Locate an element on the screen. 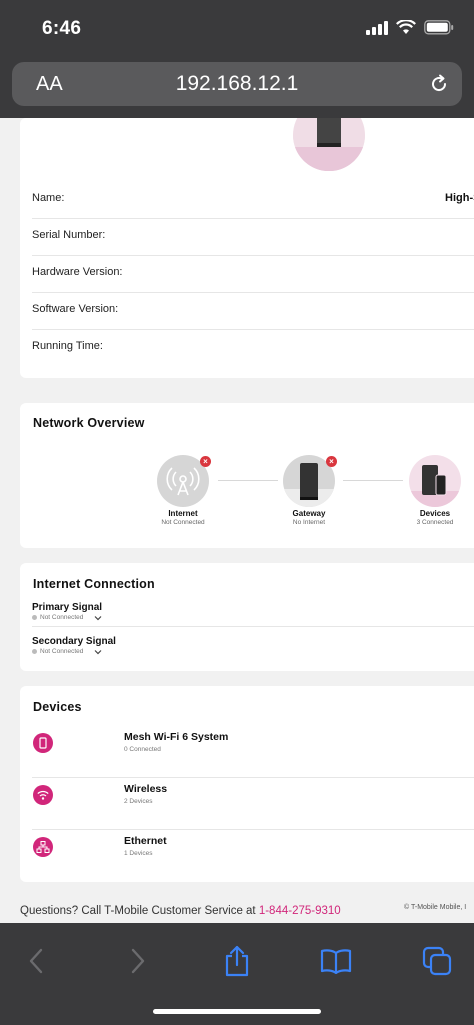  wifi-icon is located at coordinates (43, 795).